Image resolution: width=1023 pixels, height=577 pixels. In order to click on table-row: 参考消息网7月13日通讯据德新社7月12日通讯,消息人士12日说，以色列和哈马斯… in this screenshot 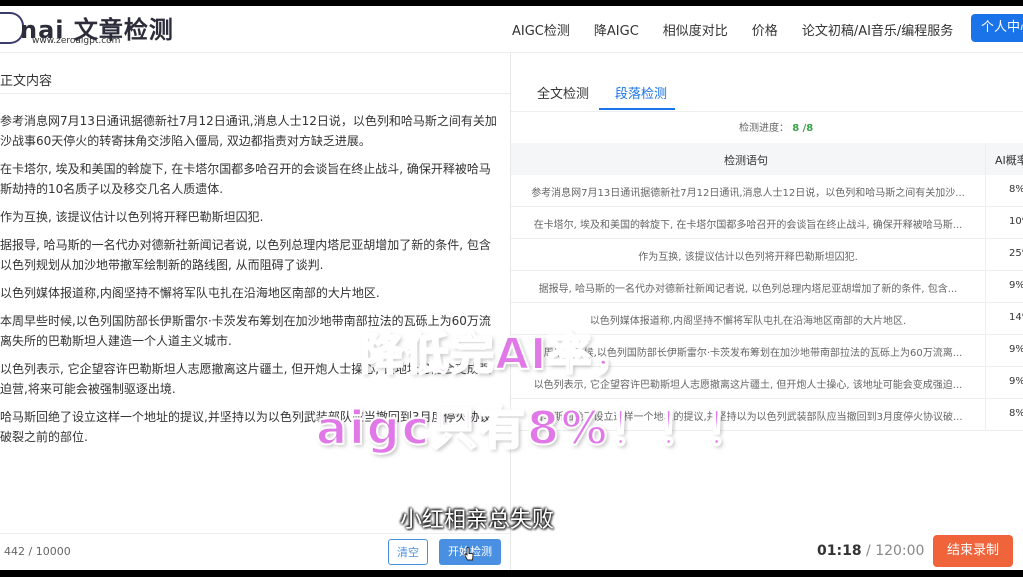, I will do `click(767, 191)`.